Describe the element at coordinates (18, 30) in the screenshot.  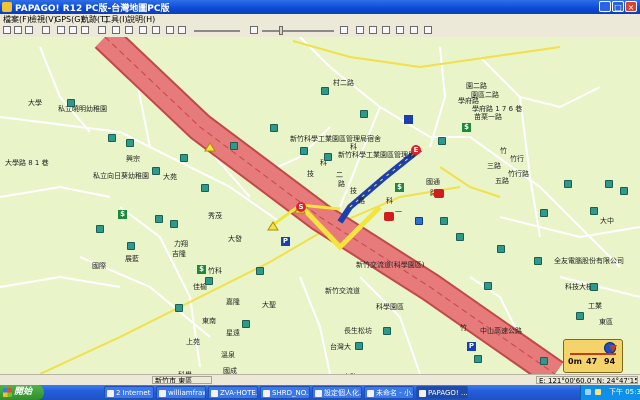
I see `open-icon` at that location.